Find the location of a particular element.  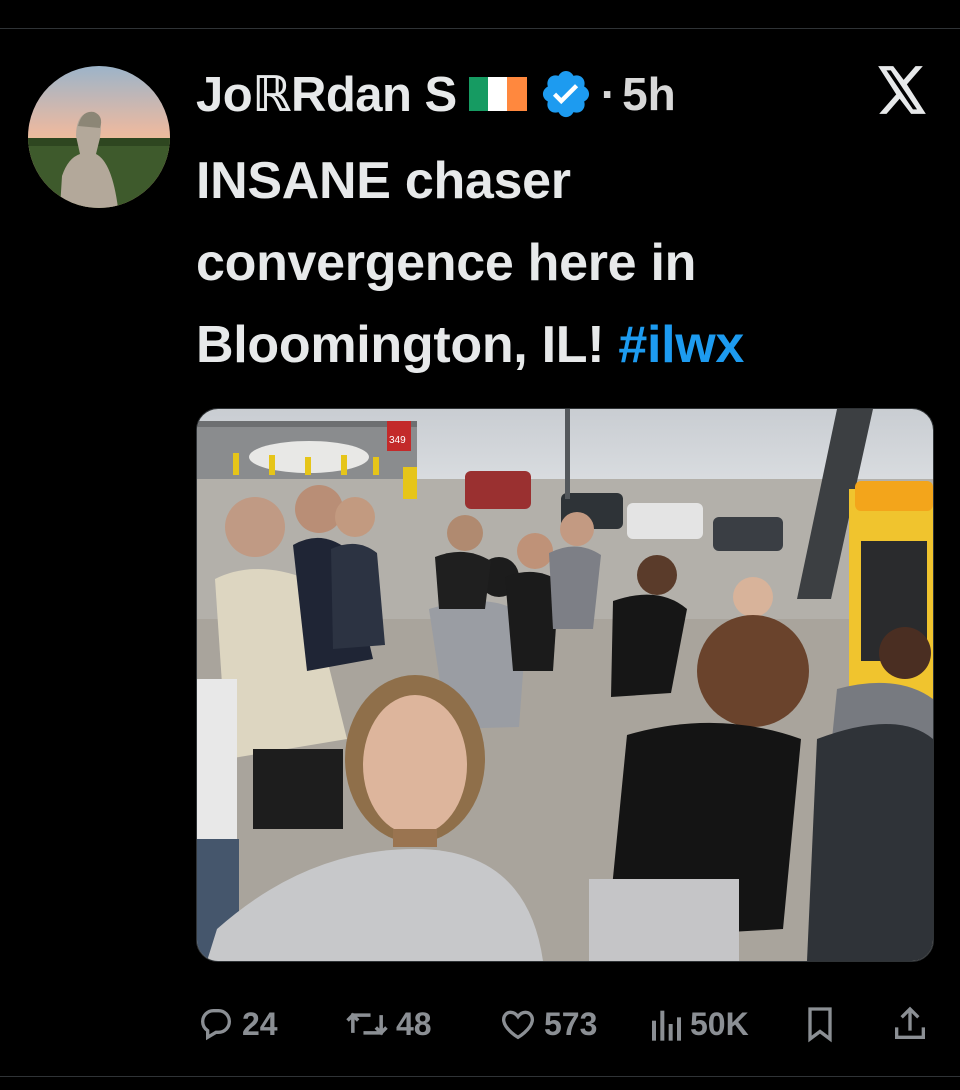

ireland-flag-icon is located at coordinates (497, 94).